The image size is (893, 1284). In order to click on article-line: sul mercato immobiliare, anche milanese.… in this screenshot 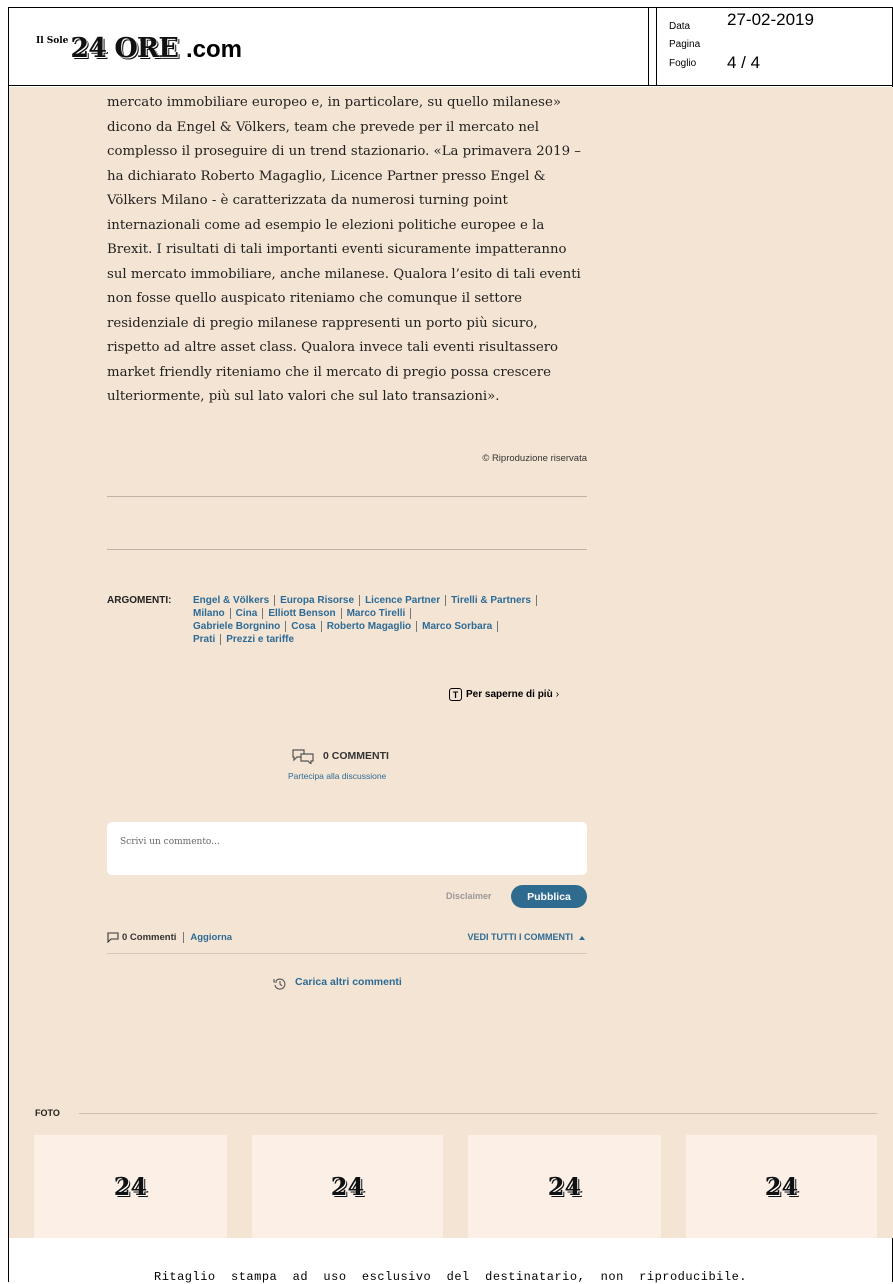, I will do `click(344, 274)`.